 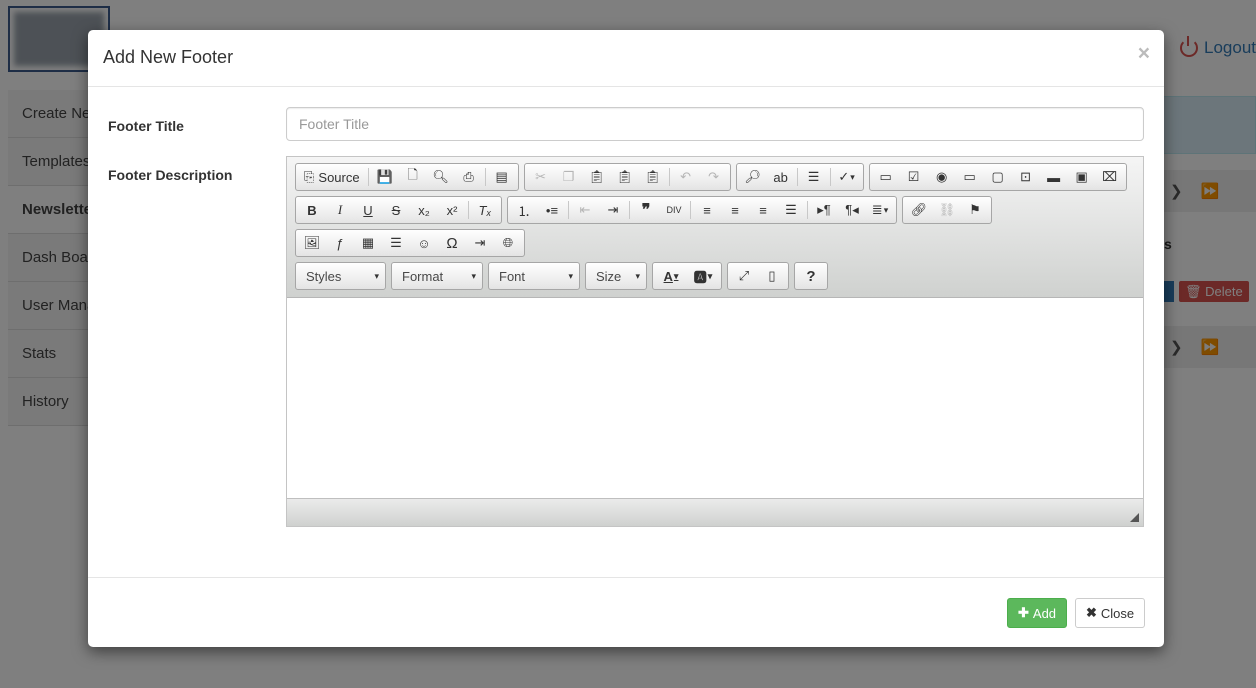 I want to click on textarea-icon: ▢, so click(x=998, y=177).